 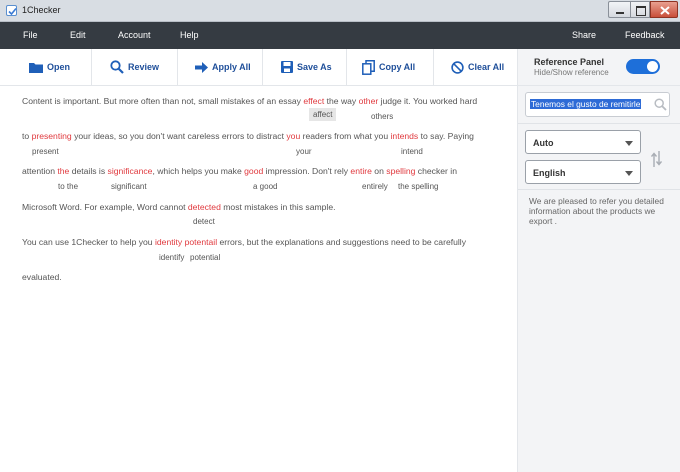 What do you see at coordinates (341, 101) in the screenshot?
I see `text-segment: the way` at bounding box center [341, 101].